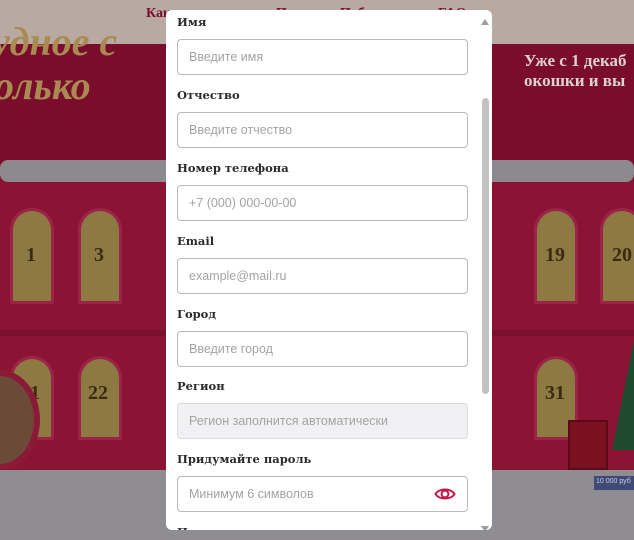  Describe the element at coordinates (485, 246) in the screenshot. I see `scrollbar-thumb` at that location.